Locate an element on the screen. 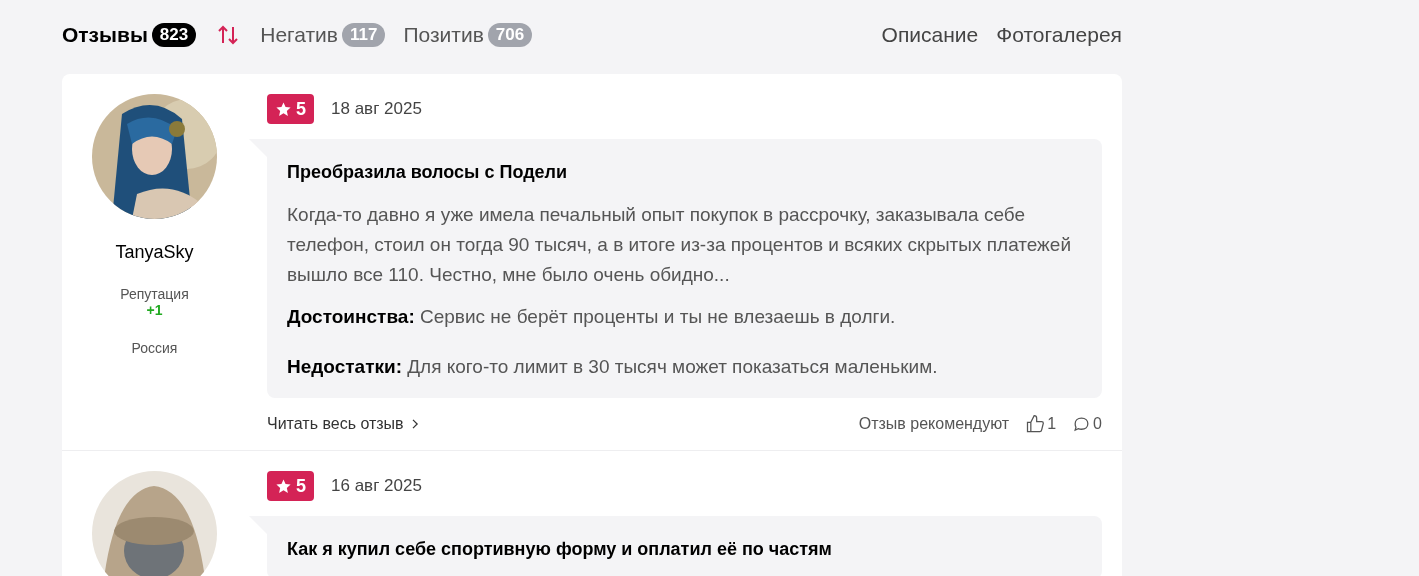 The height and width of the screenshot is (576, 1419). section-link: Описание is located at coordinates (930, 35).